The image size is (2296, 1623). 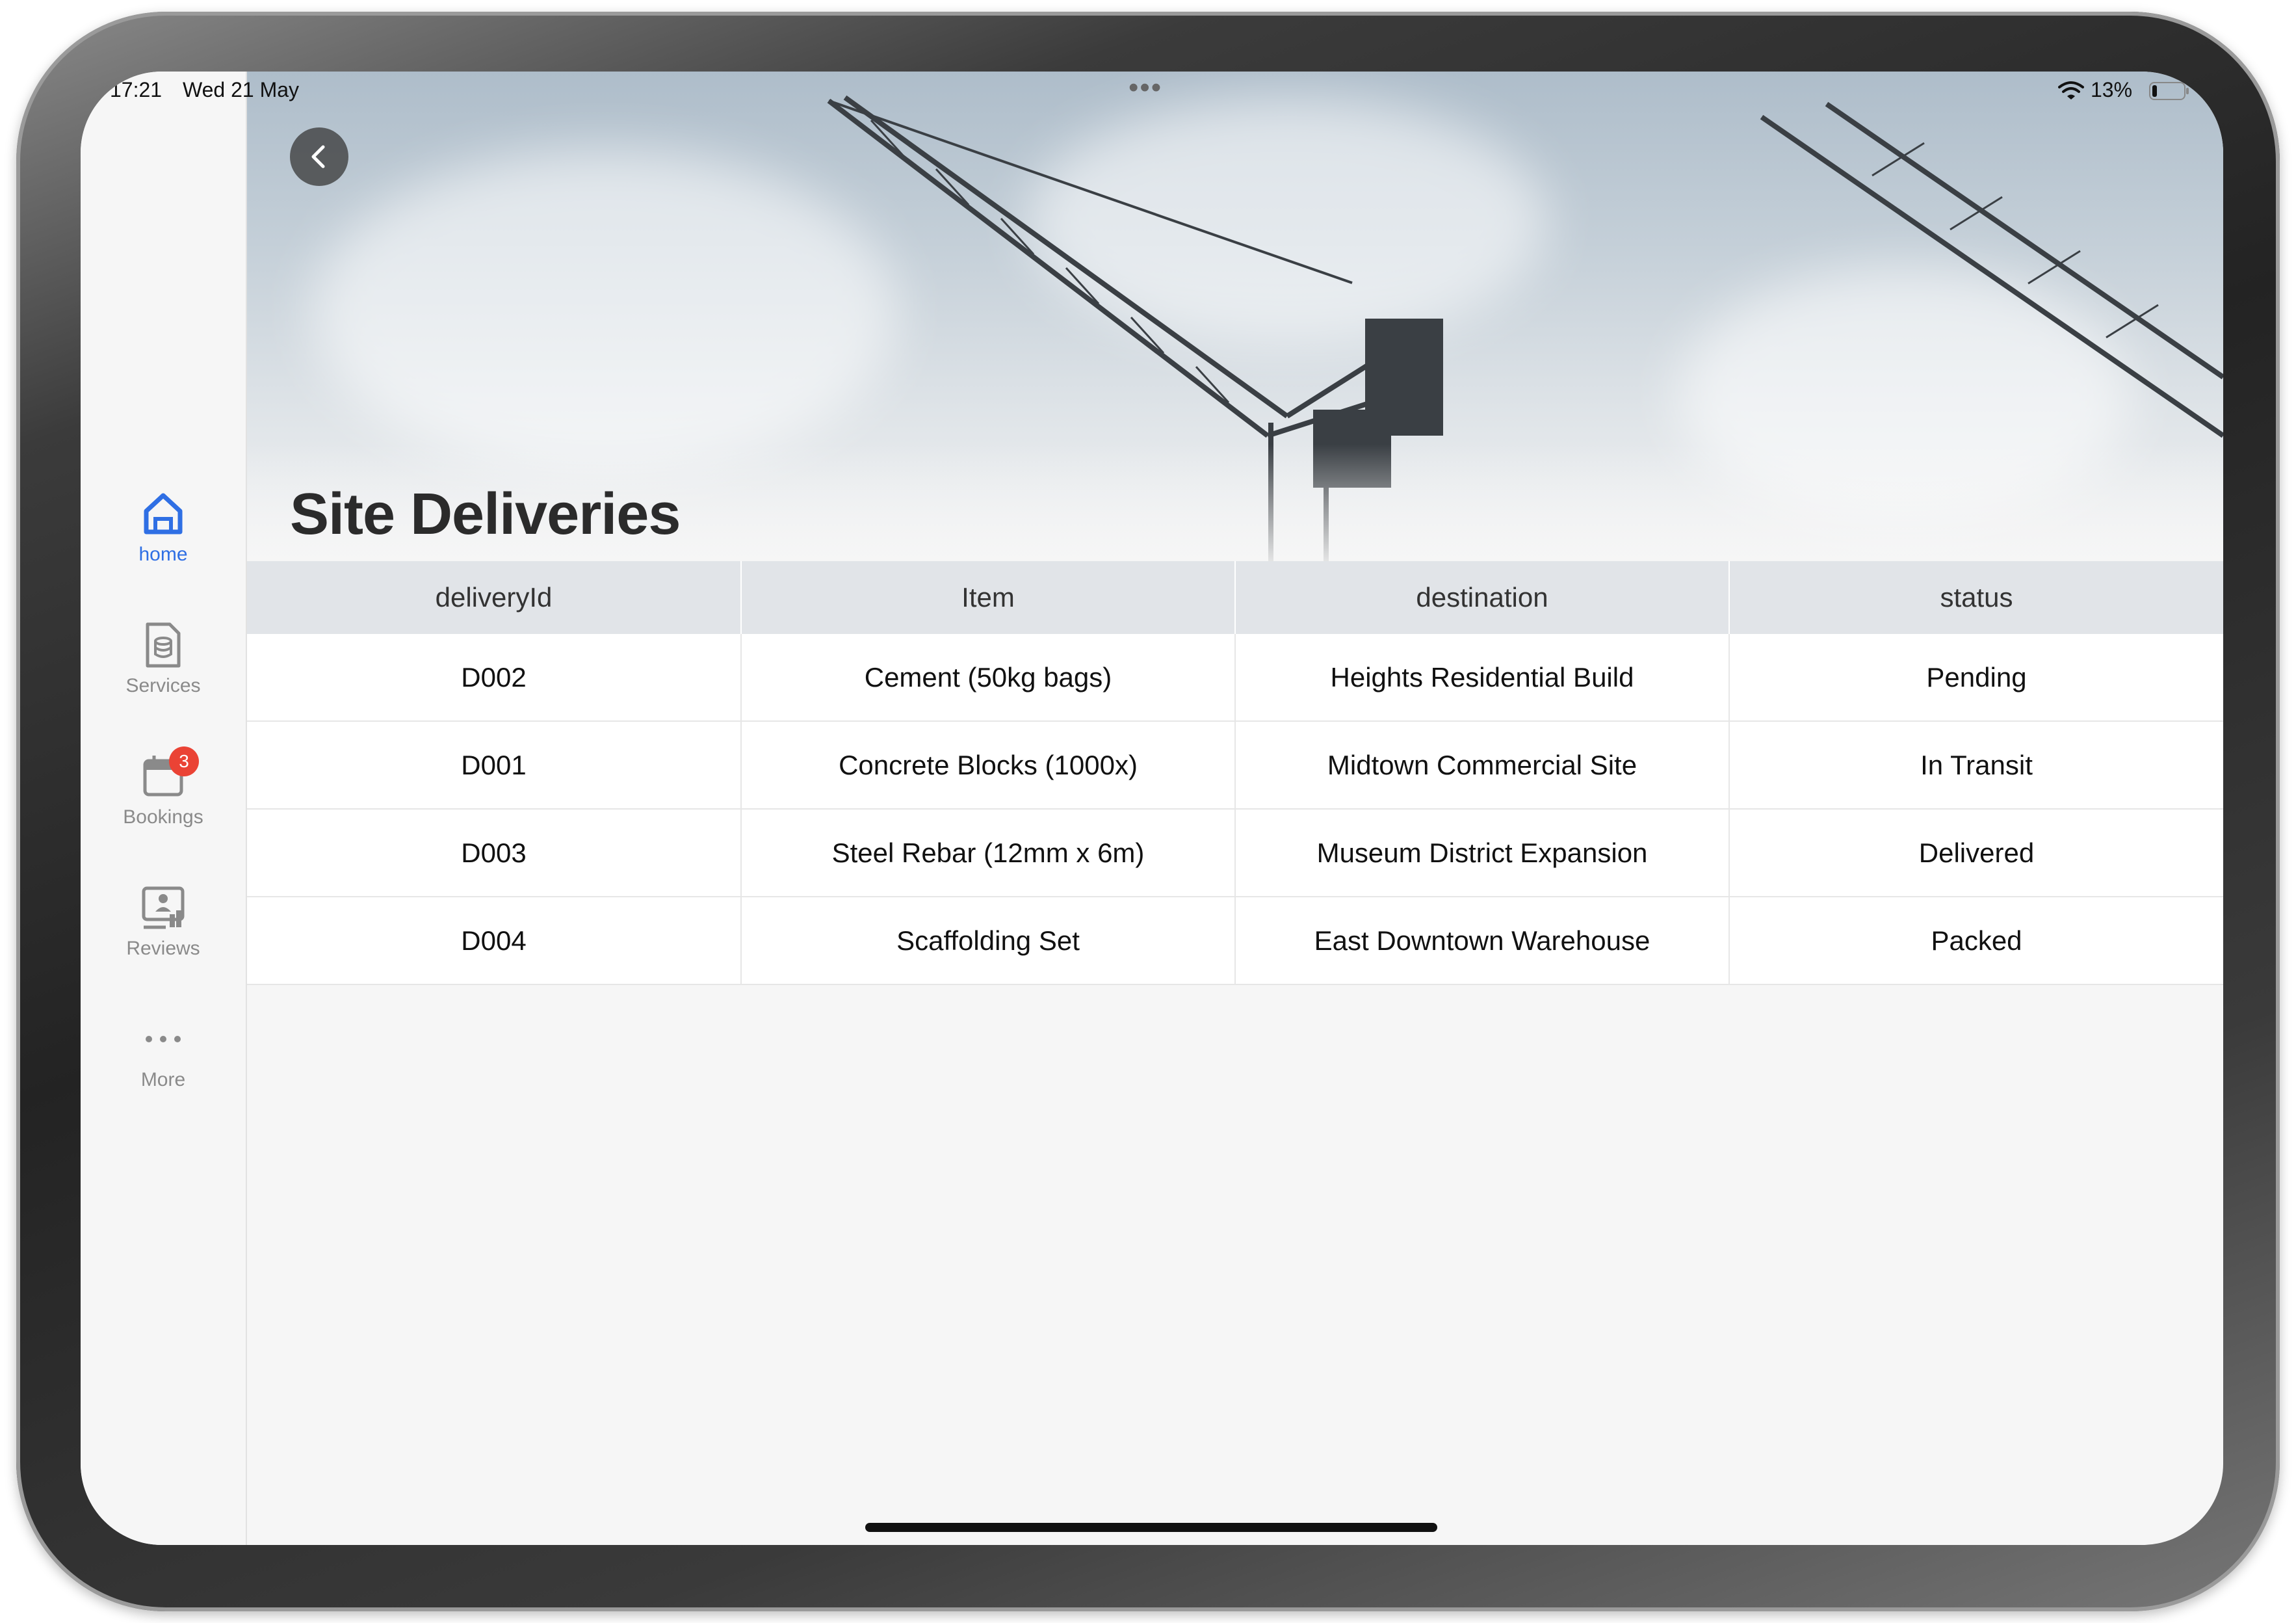 I want to click on cell-status: Packed, so click(x=1976, y=941).